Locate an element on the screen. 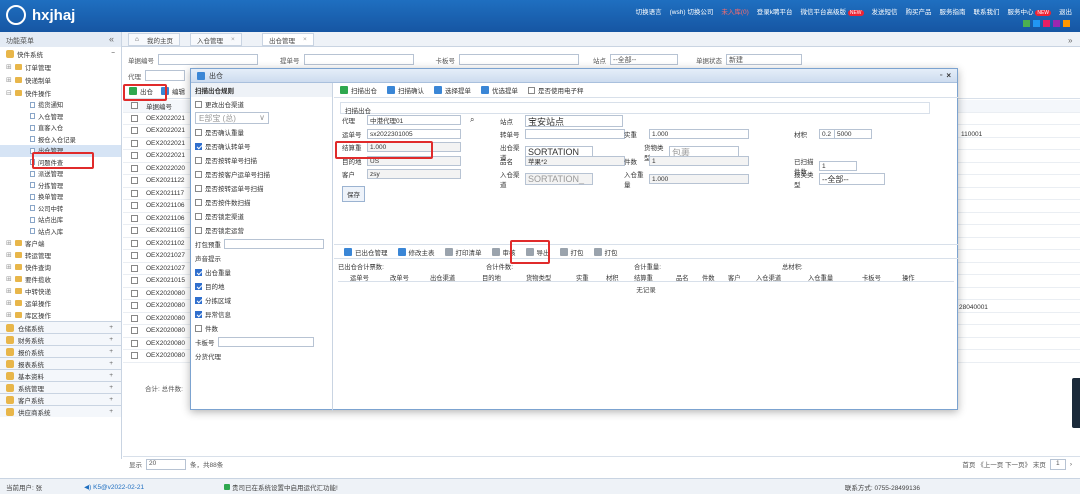 Image resolution: width=1080 pixels, height=494 pixels. tab-outbound: 出仓管理 × is located at coordinates (288, 39).